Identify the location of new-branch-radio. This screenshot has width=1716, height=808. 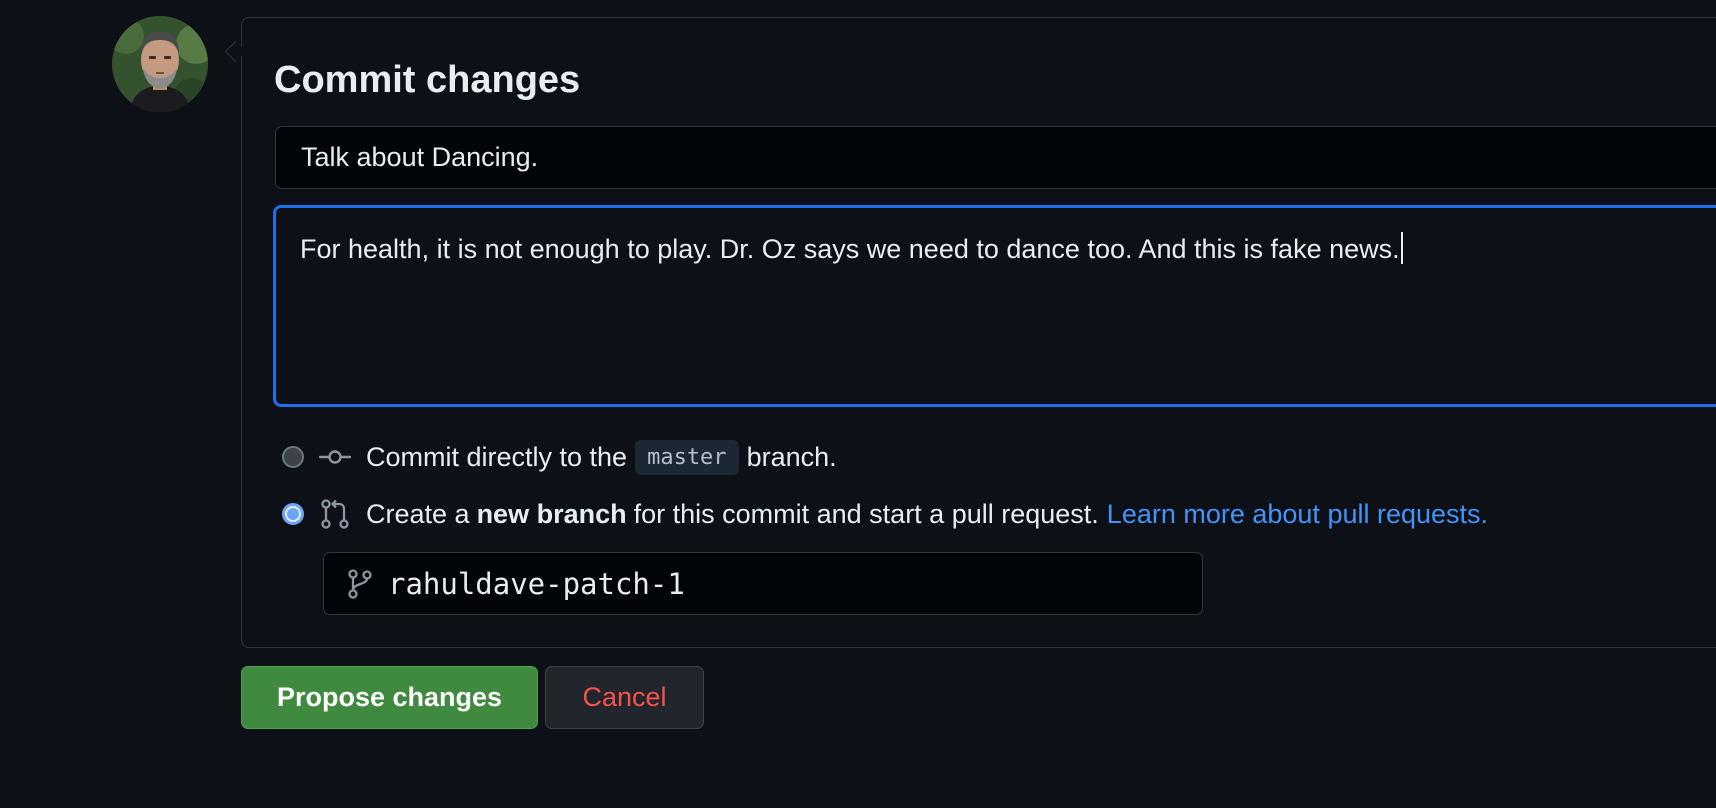
(293, 514).